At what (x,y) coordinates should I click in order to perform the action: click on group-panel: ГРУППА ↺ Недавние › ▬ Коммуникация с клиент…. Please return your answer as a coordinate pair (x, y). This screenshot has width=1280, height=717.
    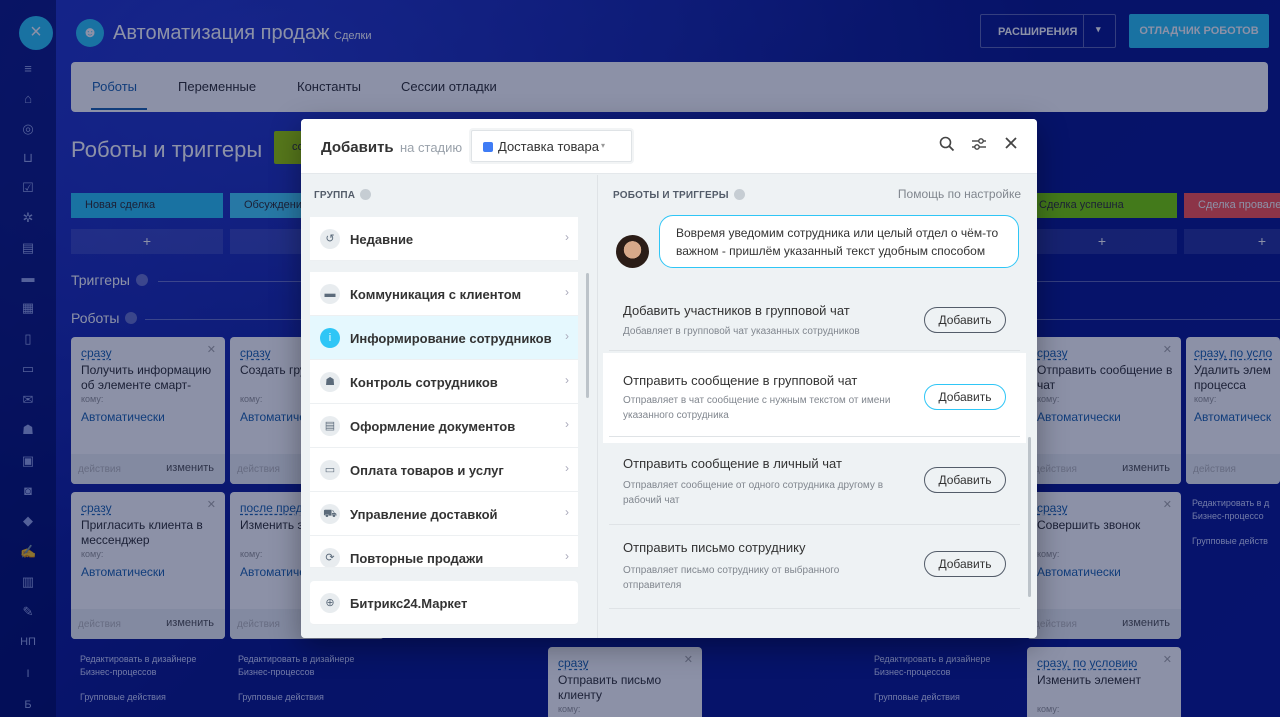
    Looking at the image, I should click on (448, 406).